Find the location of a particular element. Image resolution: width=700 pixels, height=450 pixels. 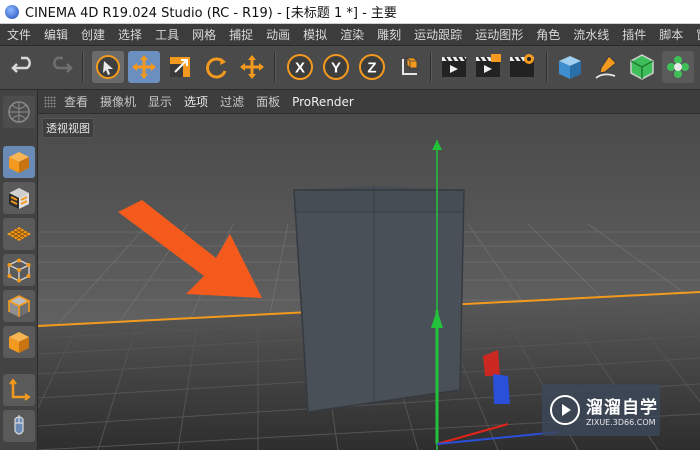

subdivision-surface-icon is located at coordinates (642, 67).